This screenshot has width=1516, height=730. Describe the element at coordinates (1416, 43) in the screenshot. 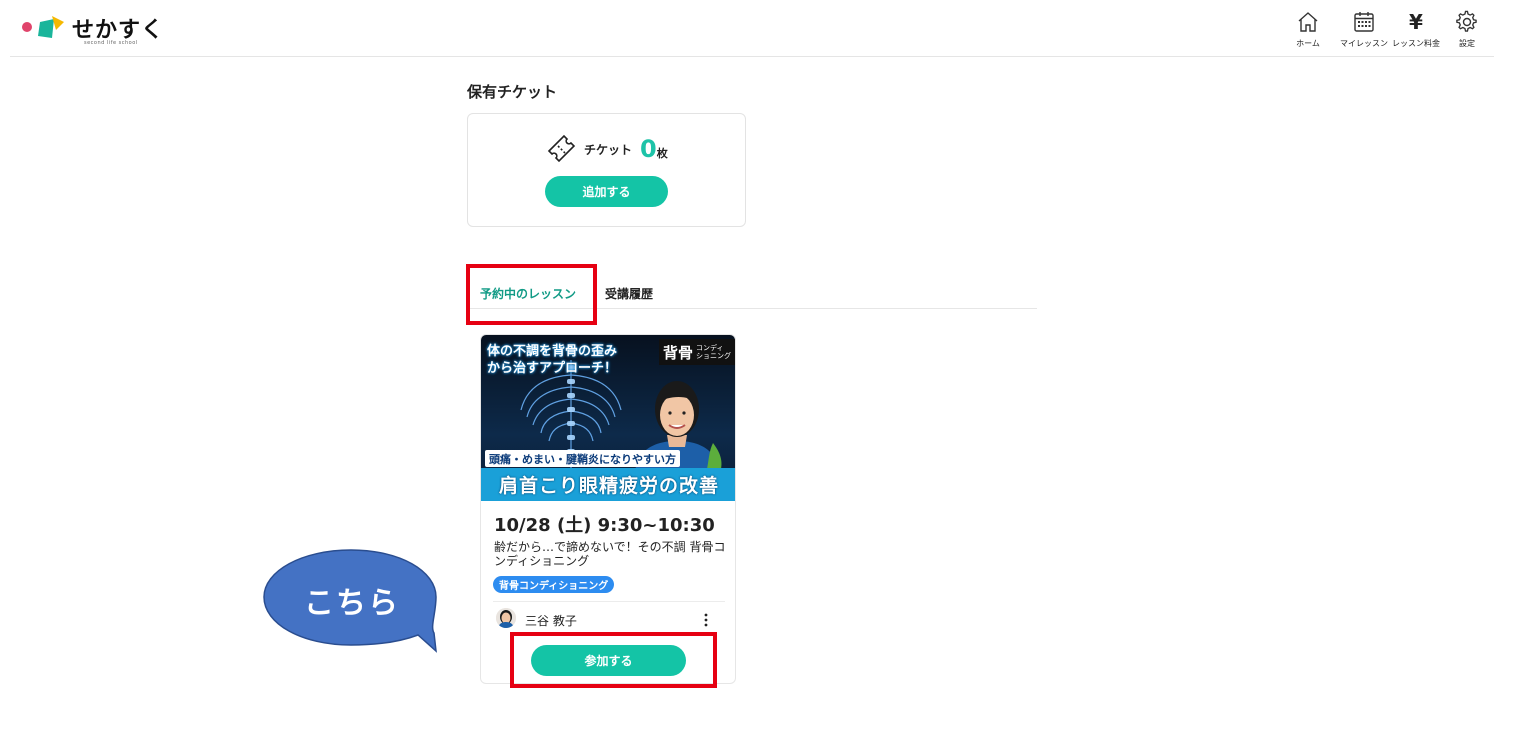

I see `nav-lesson-price-label: レッスン料金` at that location.